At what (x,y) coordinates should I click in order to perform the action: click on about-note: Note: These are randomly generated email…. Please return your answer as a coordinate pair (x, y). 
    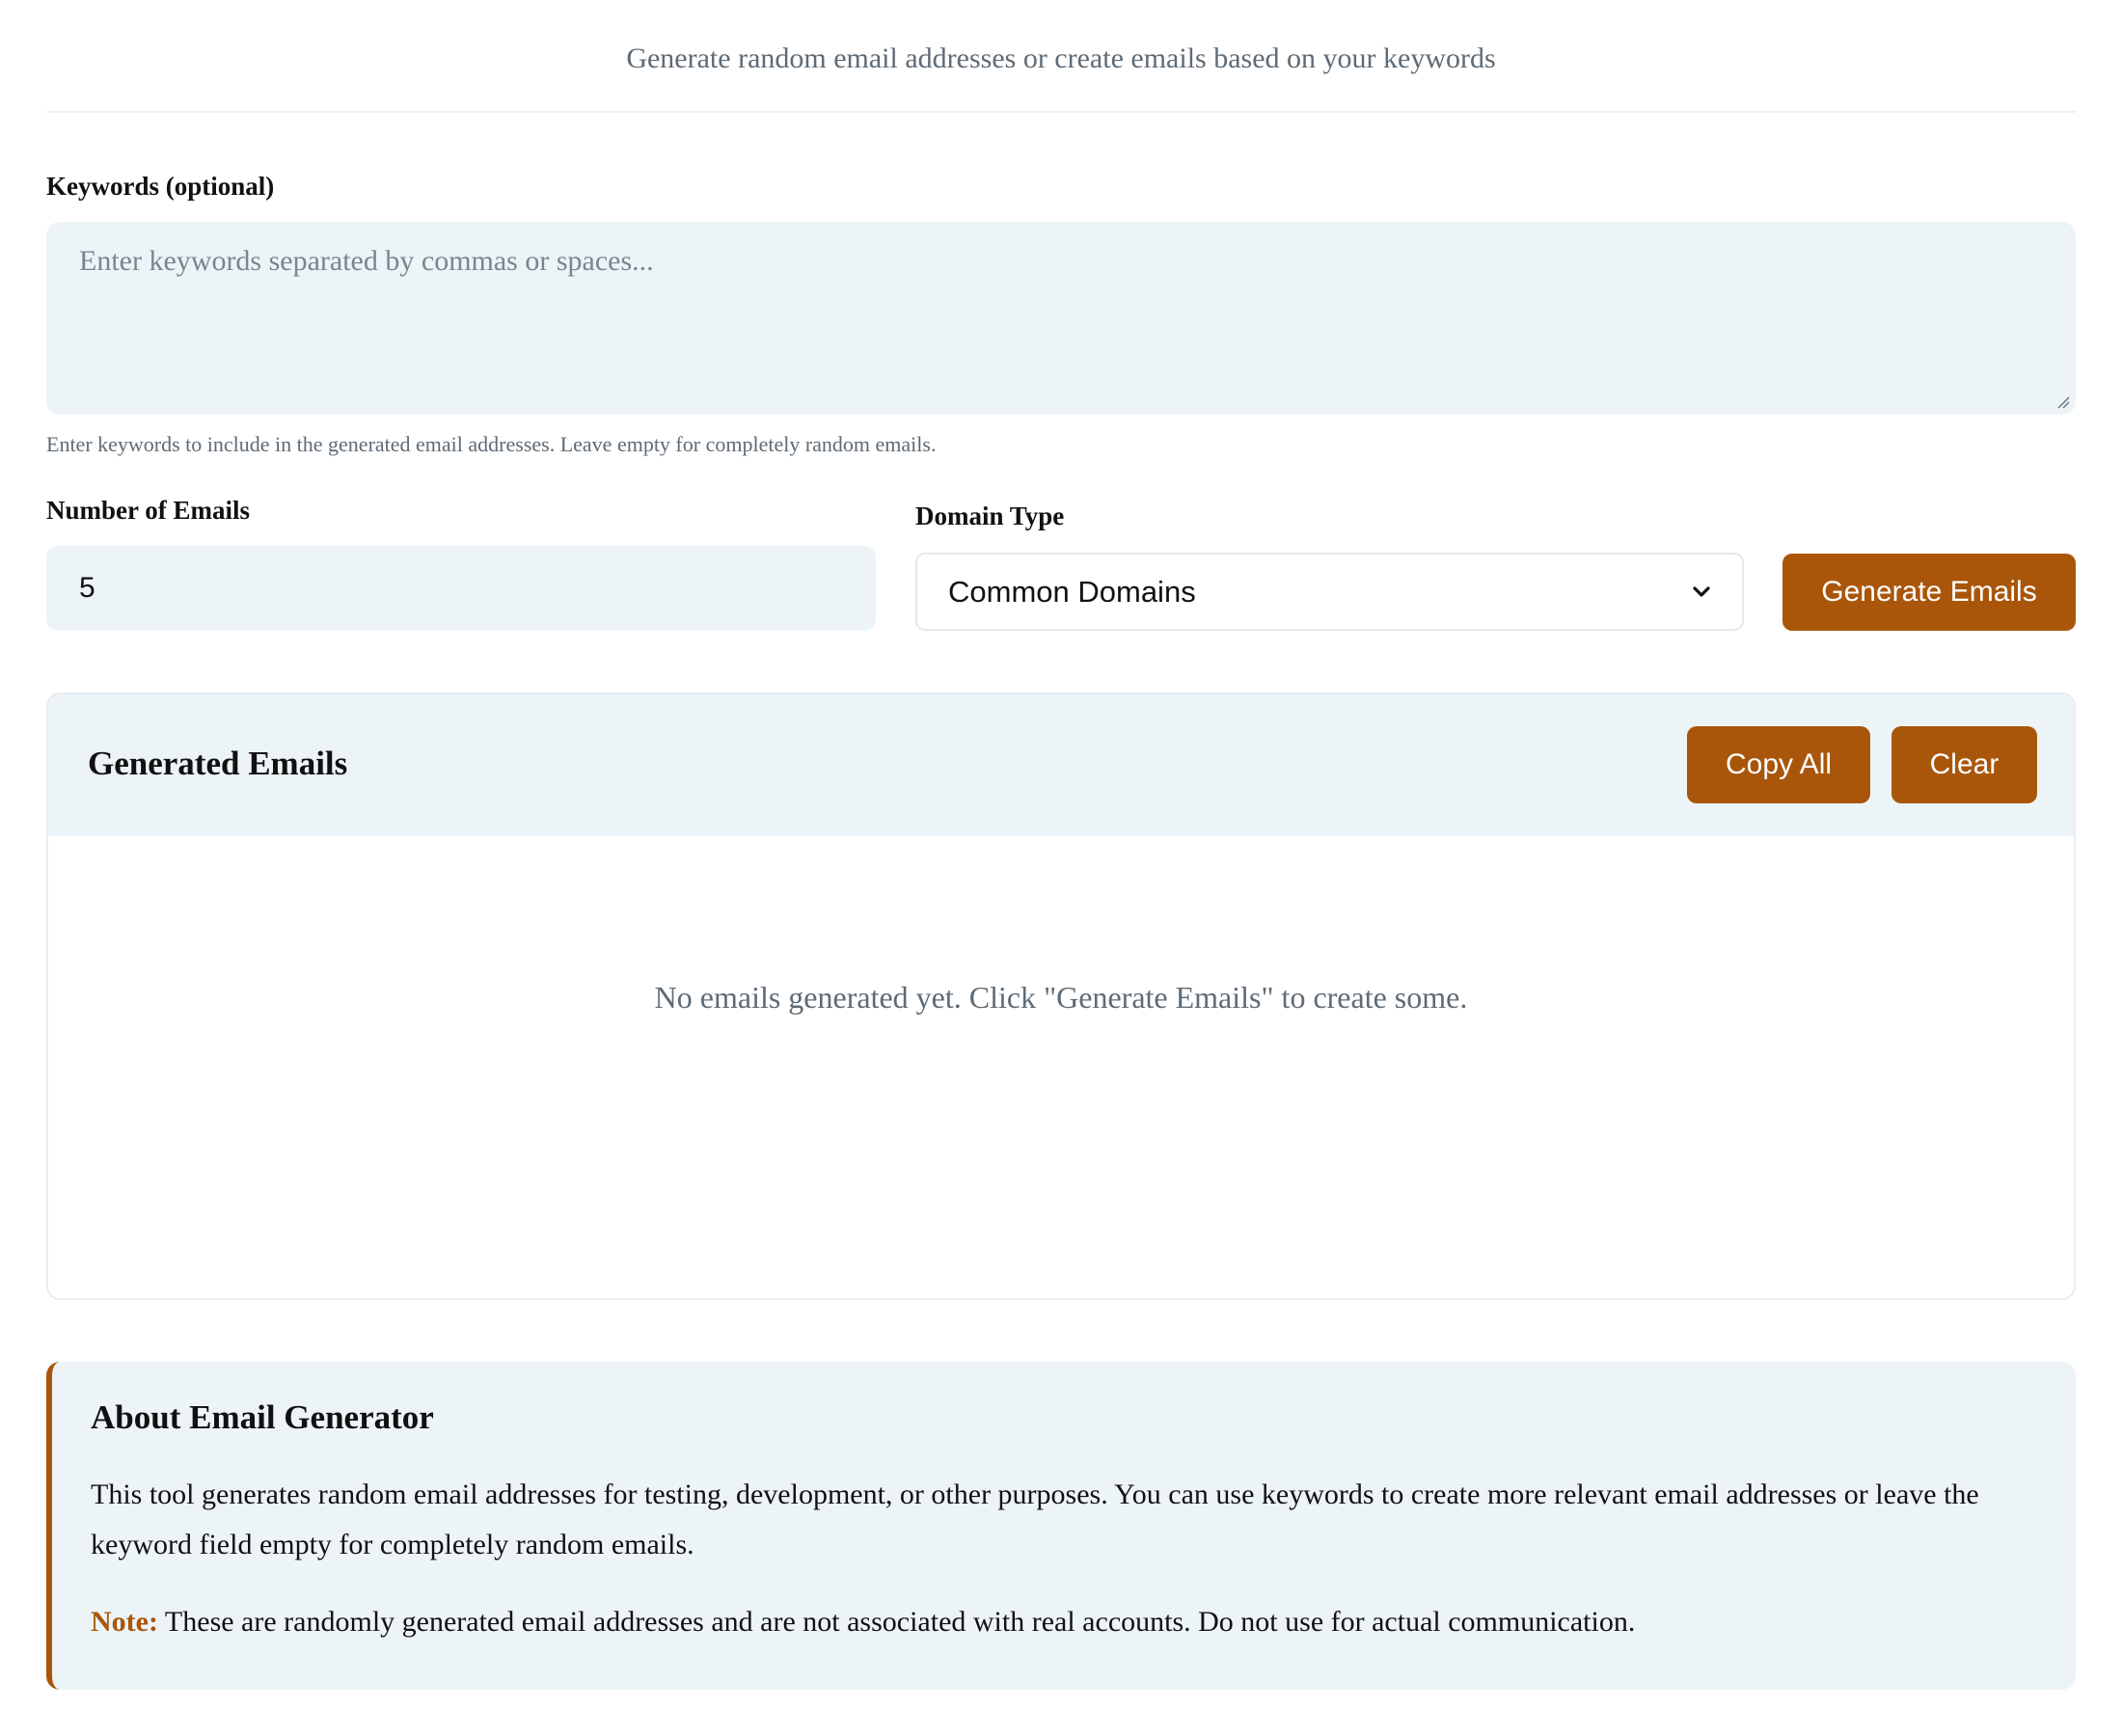
    Looking at the image, I should click on (1064, 1622).